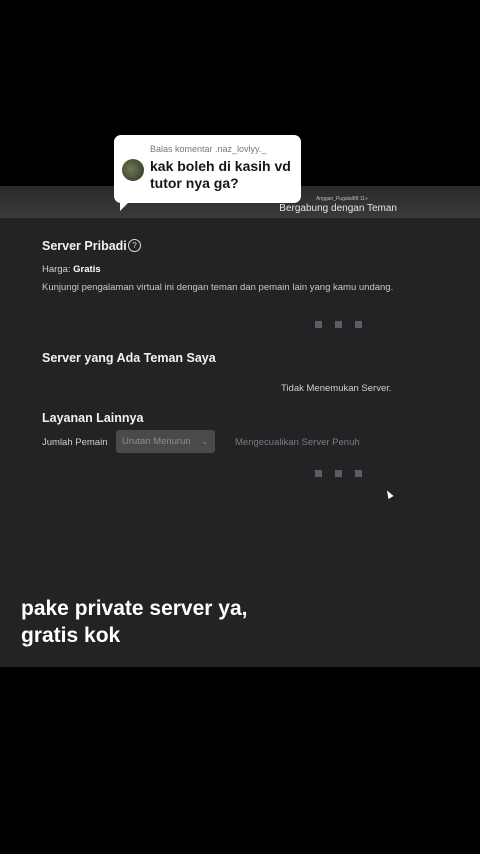  What do you see at coordinates (156, 441) in the screenshot?
I see `sort-value: Urutan Menurun` at bounding box center [156, 441].